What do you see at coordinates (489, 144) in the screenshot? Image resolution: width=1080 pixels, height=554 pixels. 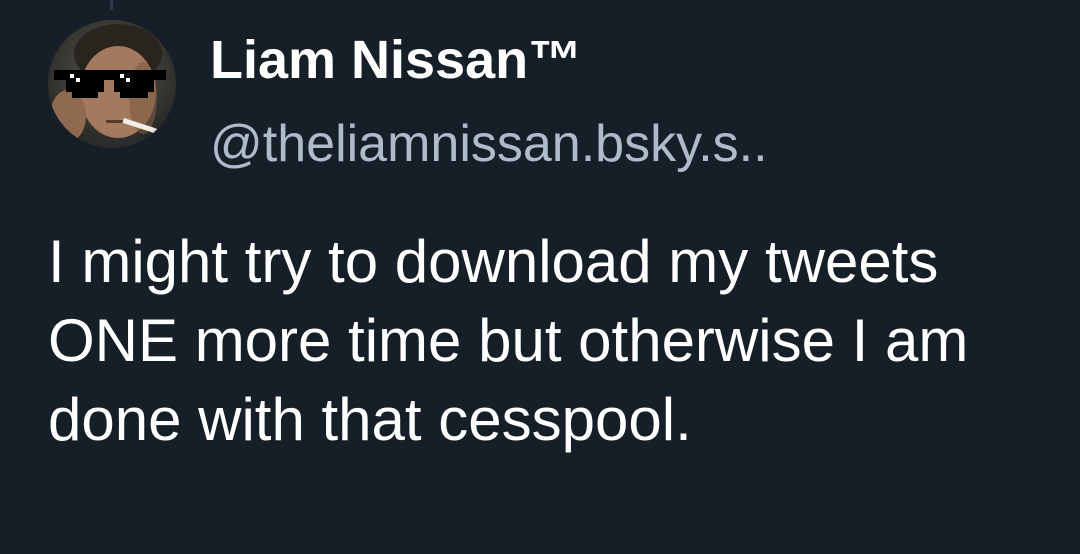 I see `author-handle: @theliamnissan.bsky.s..` at bounding box center [489, 144].